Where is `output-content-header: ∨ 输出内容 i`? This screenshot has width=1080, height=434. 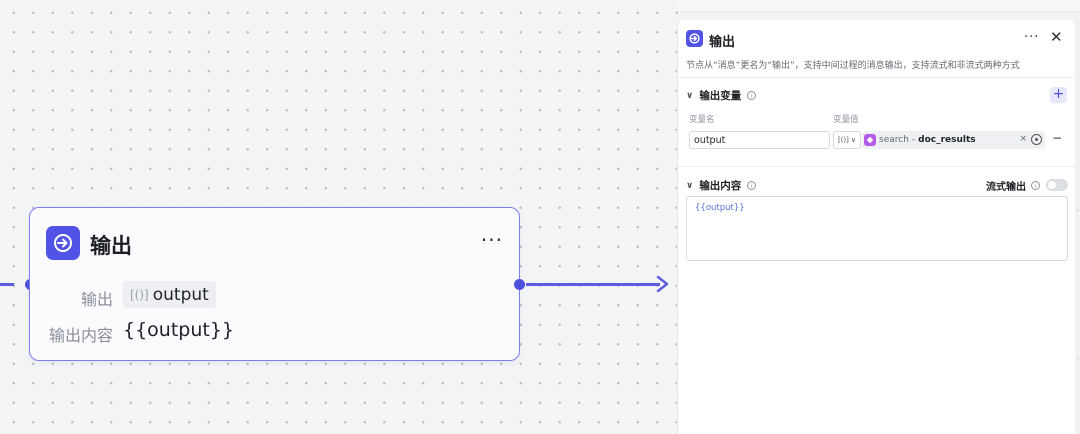 output-content-header: ∨ 输出内容 i is located at coordinates (721, 185).